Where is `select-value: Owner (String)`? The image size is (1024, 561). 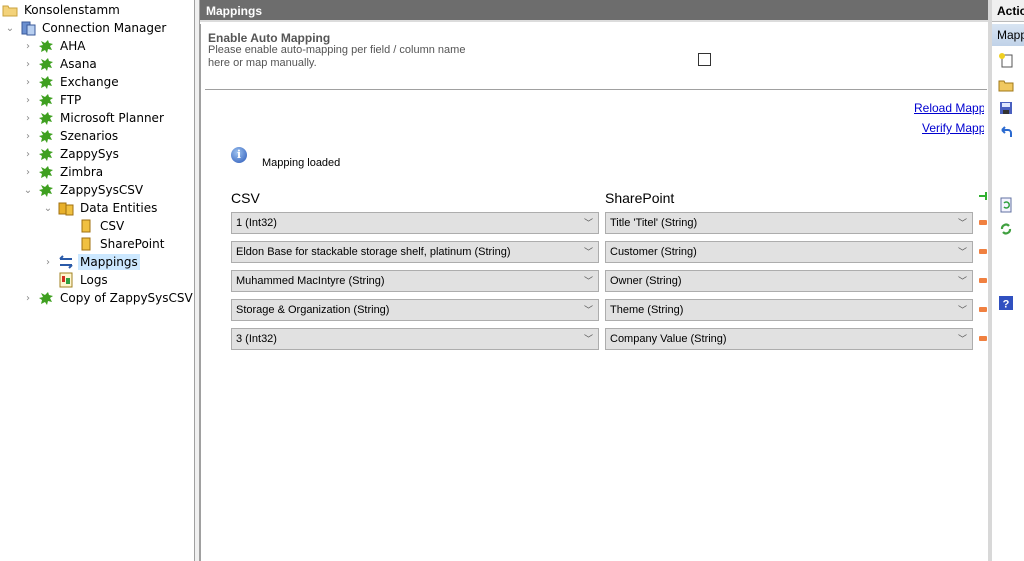 select-value: Owner (String) is located at coordinates (646, 281).